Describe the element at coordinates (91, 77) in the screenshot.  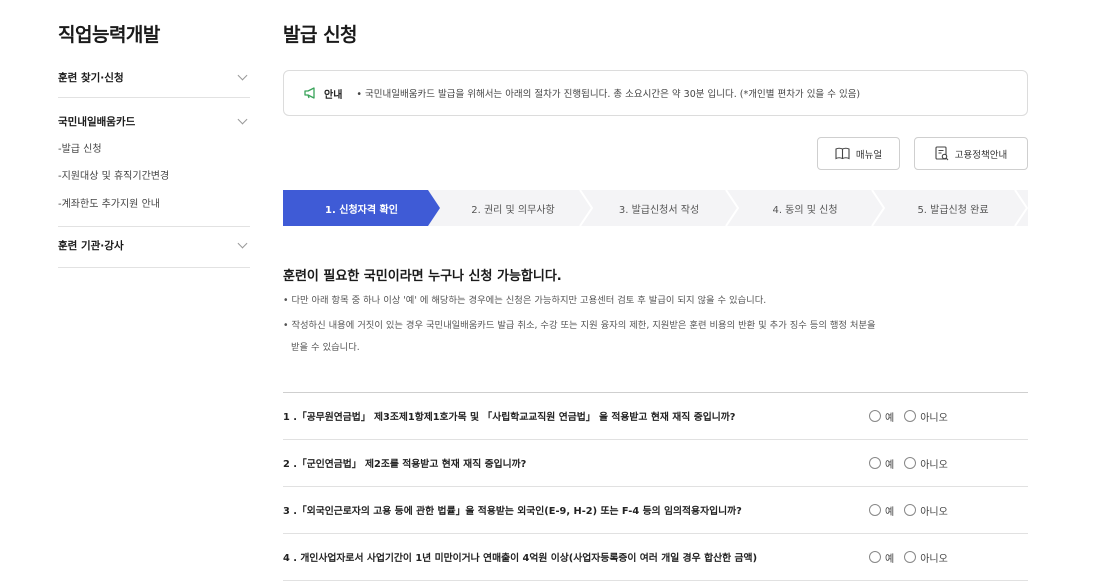
I see `sidebar-section-label: 훈련 찾기·신청` at that location.